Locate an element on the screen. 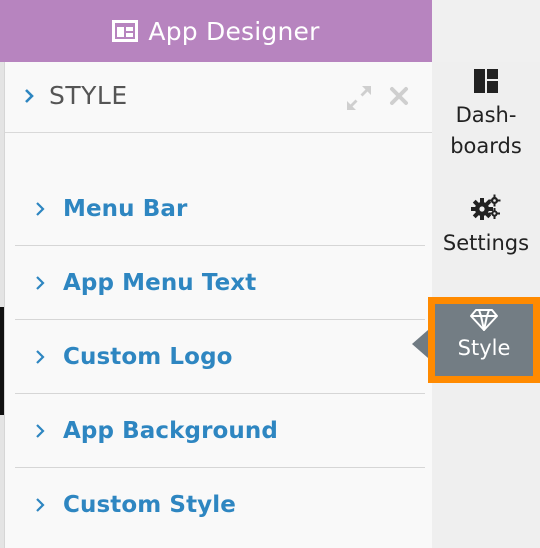 This screenshot has height=548, width=540. nav-dashboards-line1: Dash- is located at coordinates (486, 115).